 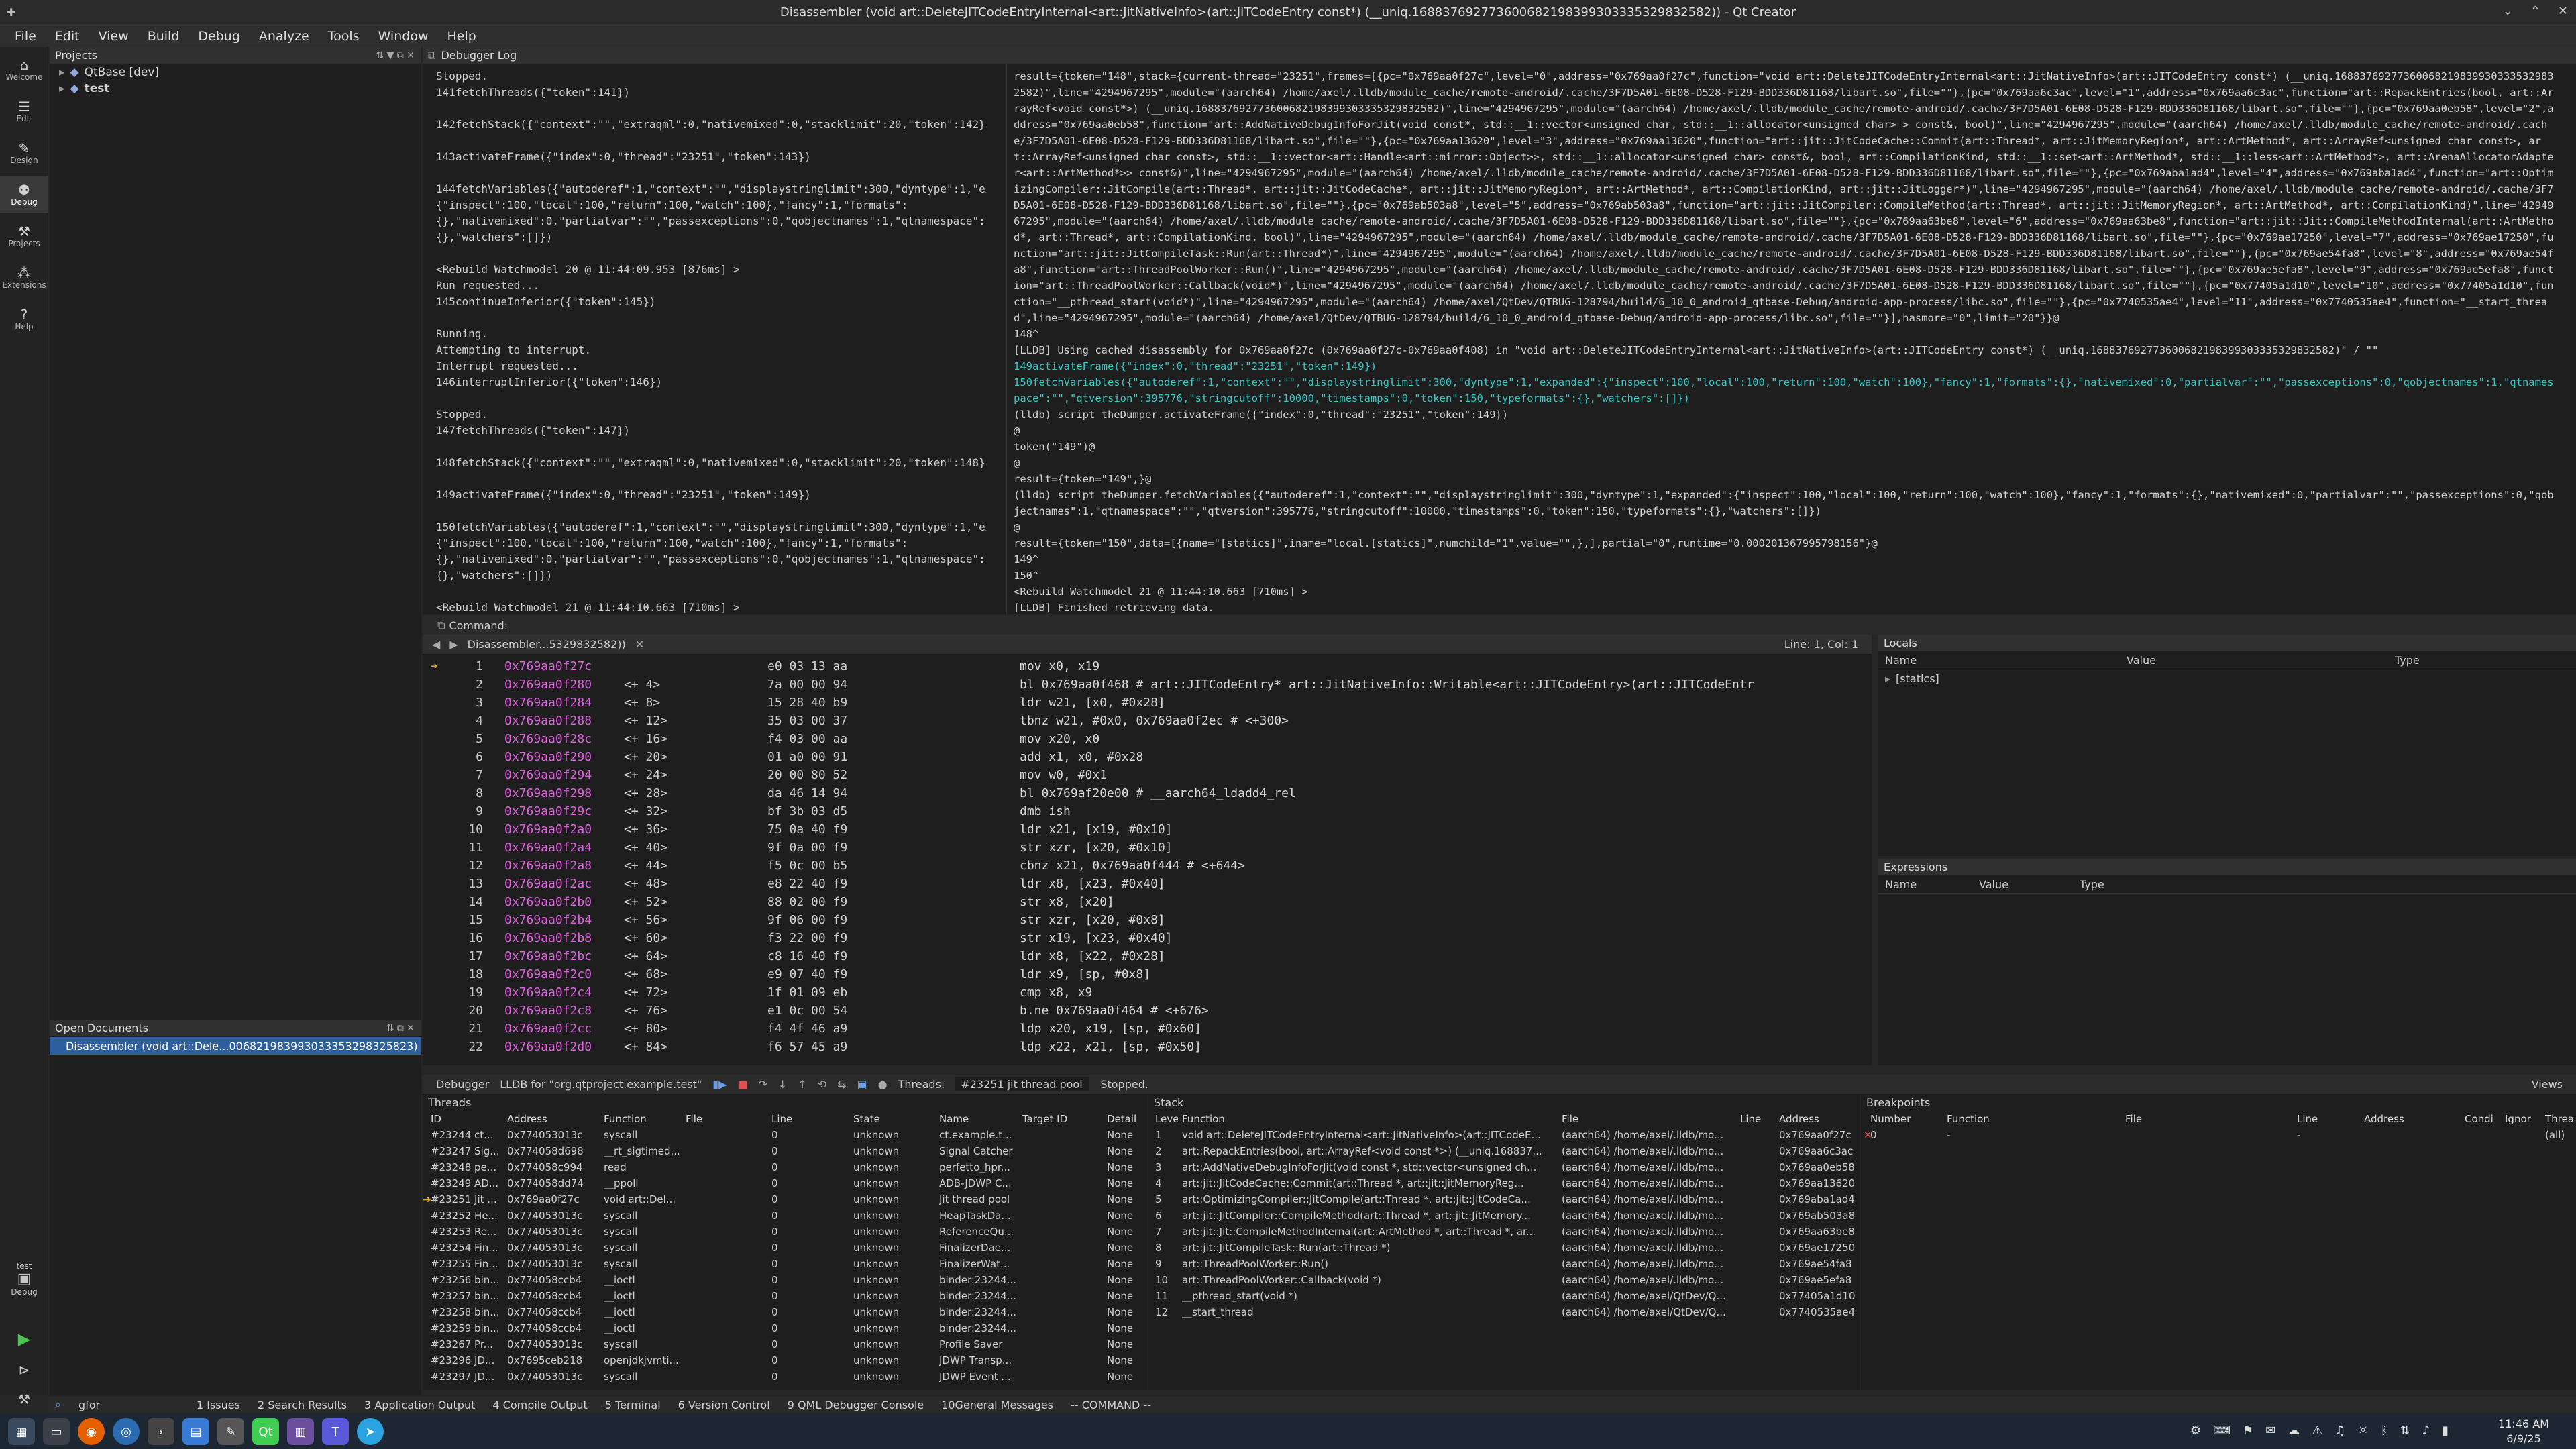 What do you see at coordinates (724, 1405) in the screenshot?
I see `tab-version-control: 6 Version Control` at bounding box center [724, 1405].